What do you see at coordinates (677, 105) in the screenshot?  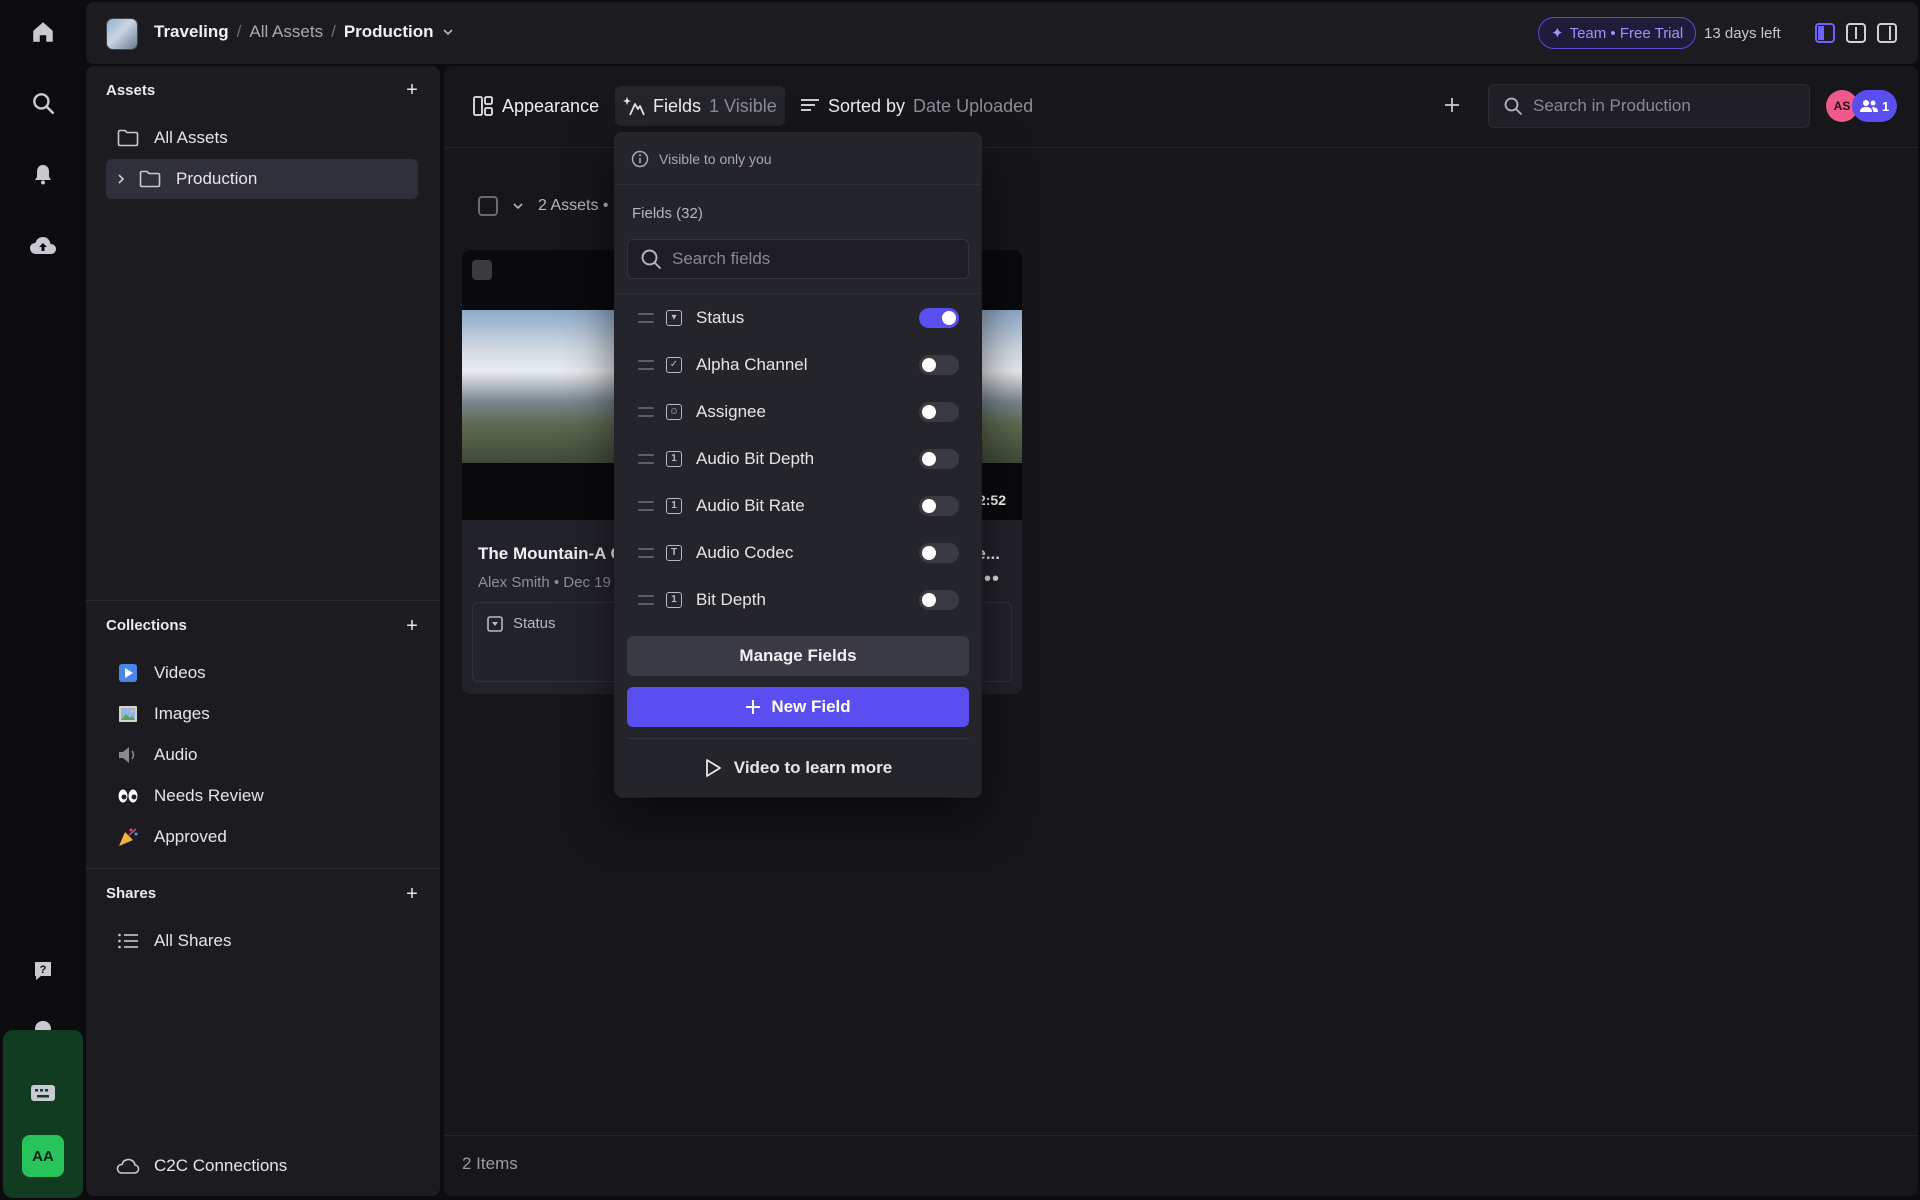 I see `fields-label: Fields` at bounding box center [677, 105].